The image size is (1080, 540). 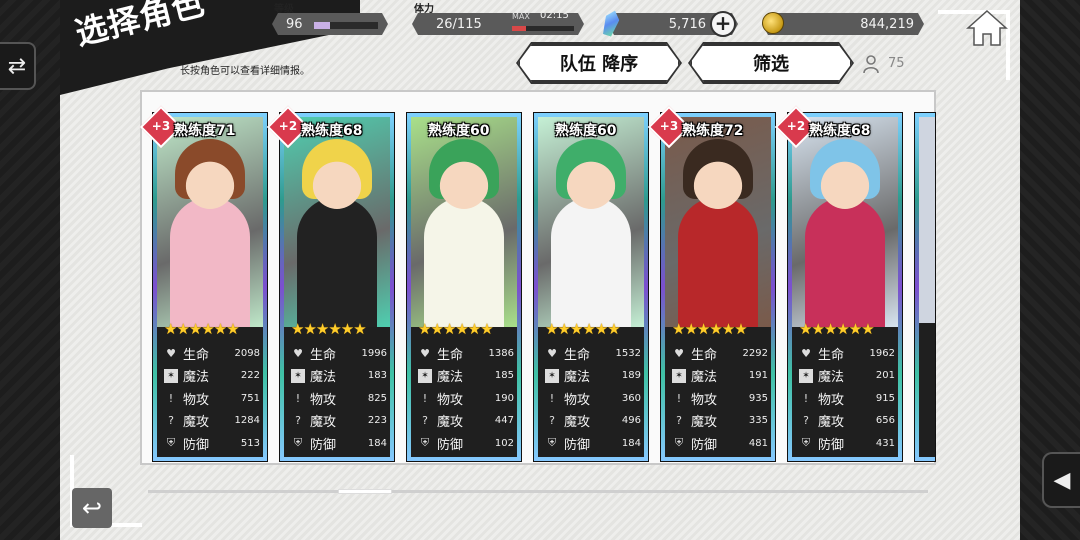 I want to click on stat-list: ♥ 生命 1996 ✶ 魔法 183! 物攻 825? 魔攻 223 ⛨ 防御 184, so click(x=339, y=398).